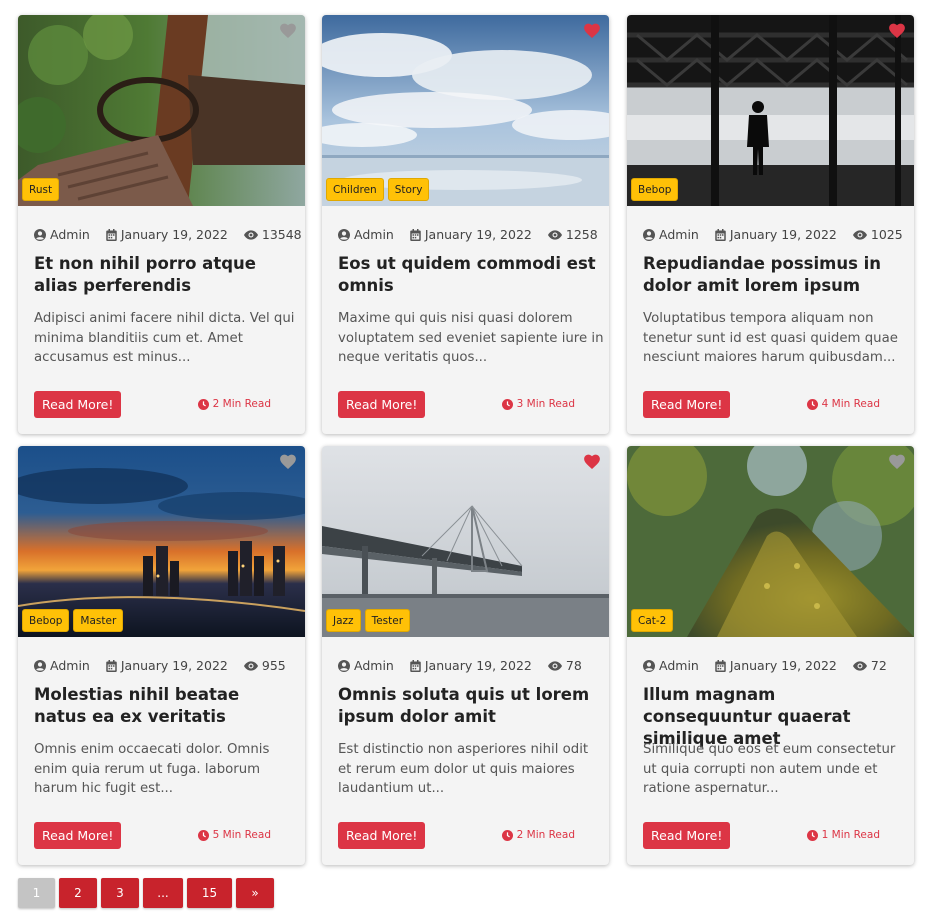 The image size is (932, 922). I want to click on tag: Master, so click(98, 620).